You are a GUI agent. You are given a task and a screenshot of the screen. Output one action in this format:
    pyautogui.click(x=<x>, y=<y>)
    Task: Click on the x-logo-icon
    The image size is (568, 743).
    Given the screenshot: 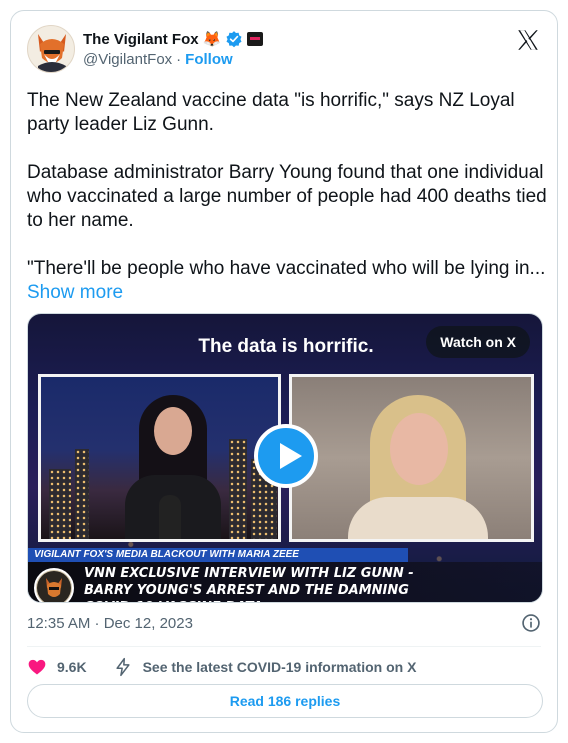 What is the action you would take?
    pyautogui.click(x=528, y=40)
    